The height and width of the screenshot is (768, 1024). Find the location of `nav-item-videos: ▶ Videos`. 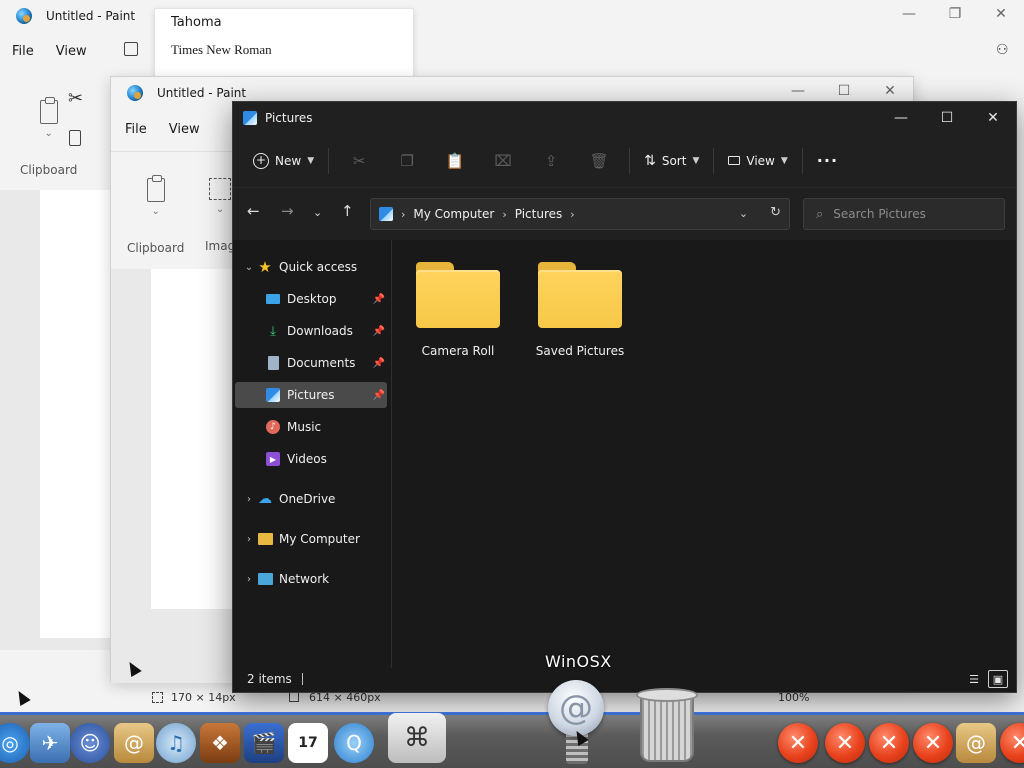

nav-item-videos: ▶ Videos is located at coordinates (311, 459).